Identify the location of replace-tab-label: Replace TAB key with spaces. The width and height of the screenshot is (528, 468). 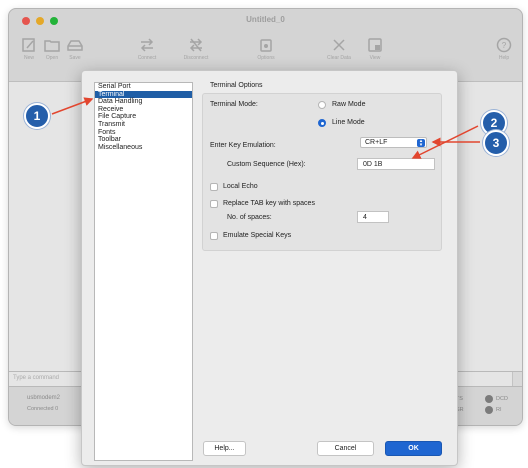
(269, 203).